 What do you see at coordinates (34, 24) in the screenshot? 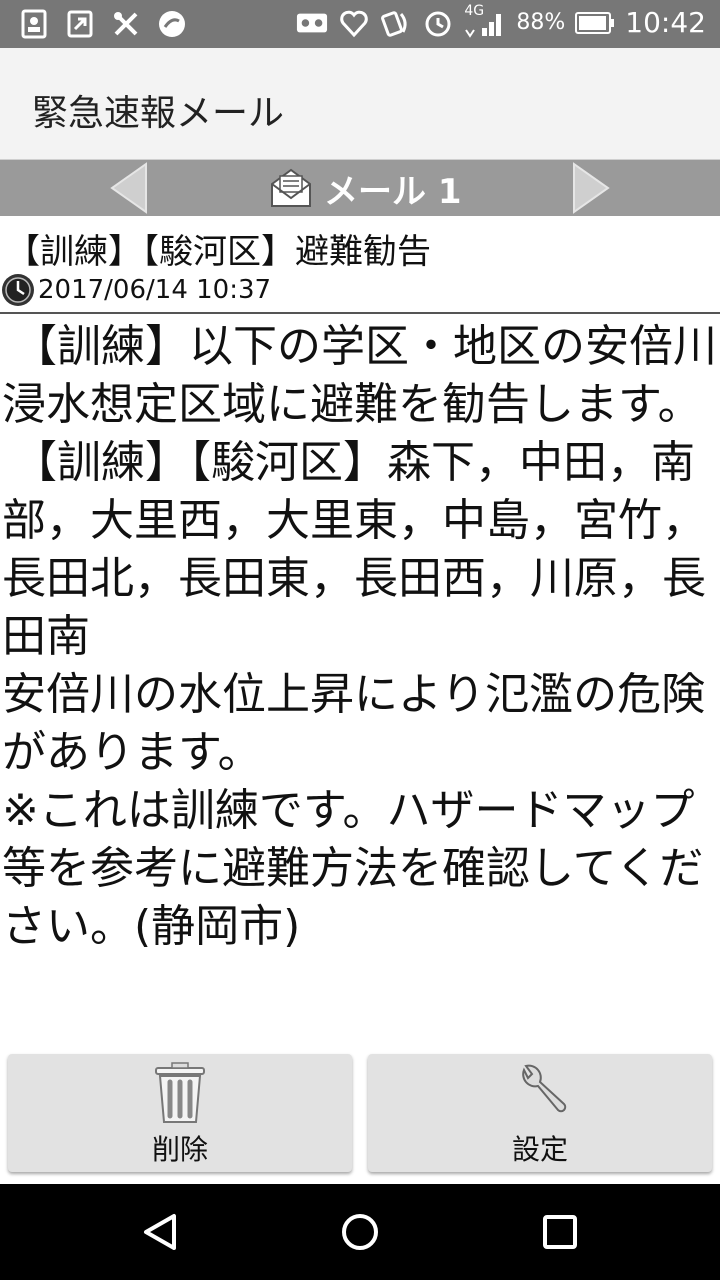
I see `contacts-icon` at bounding box center [34, 24].